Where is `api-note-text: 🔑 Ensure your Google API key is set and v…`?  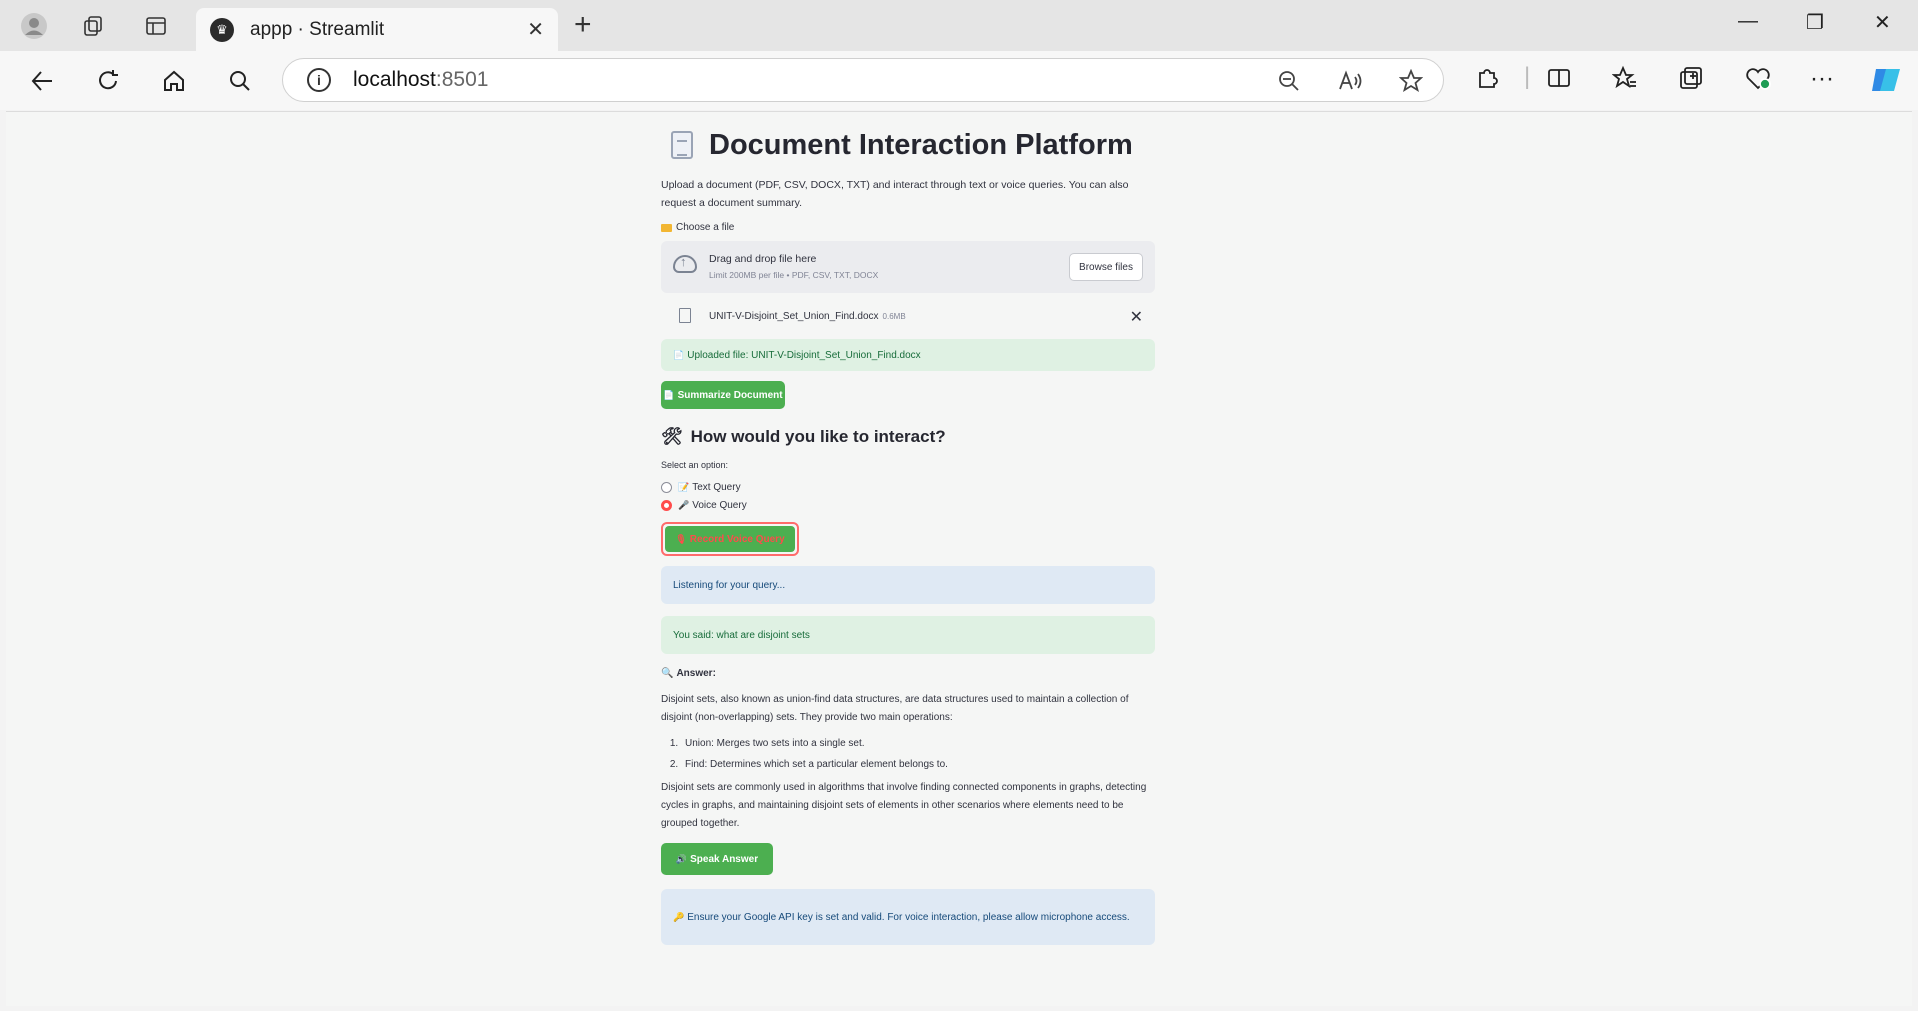 api-note-text: 🔑 Ensure your Google API key is set and v… is located at coordinates (901, 917).